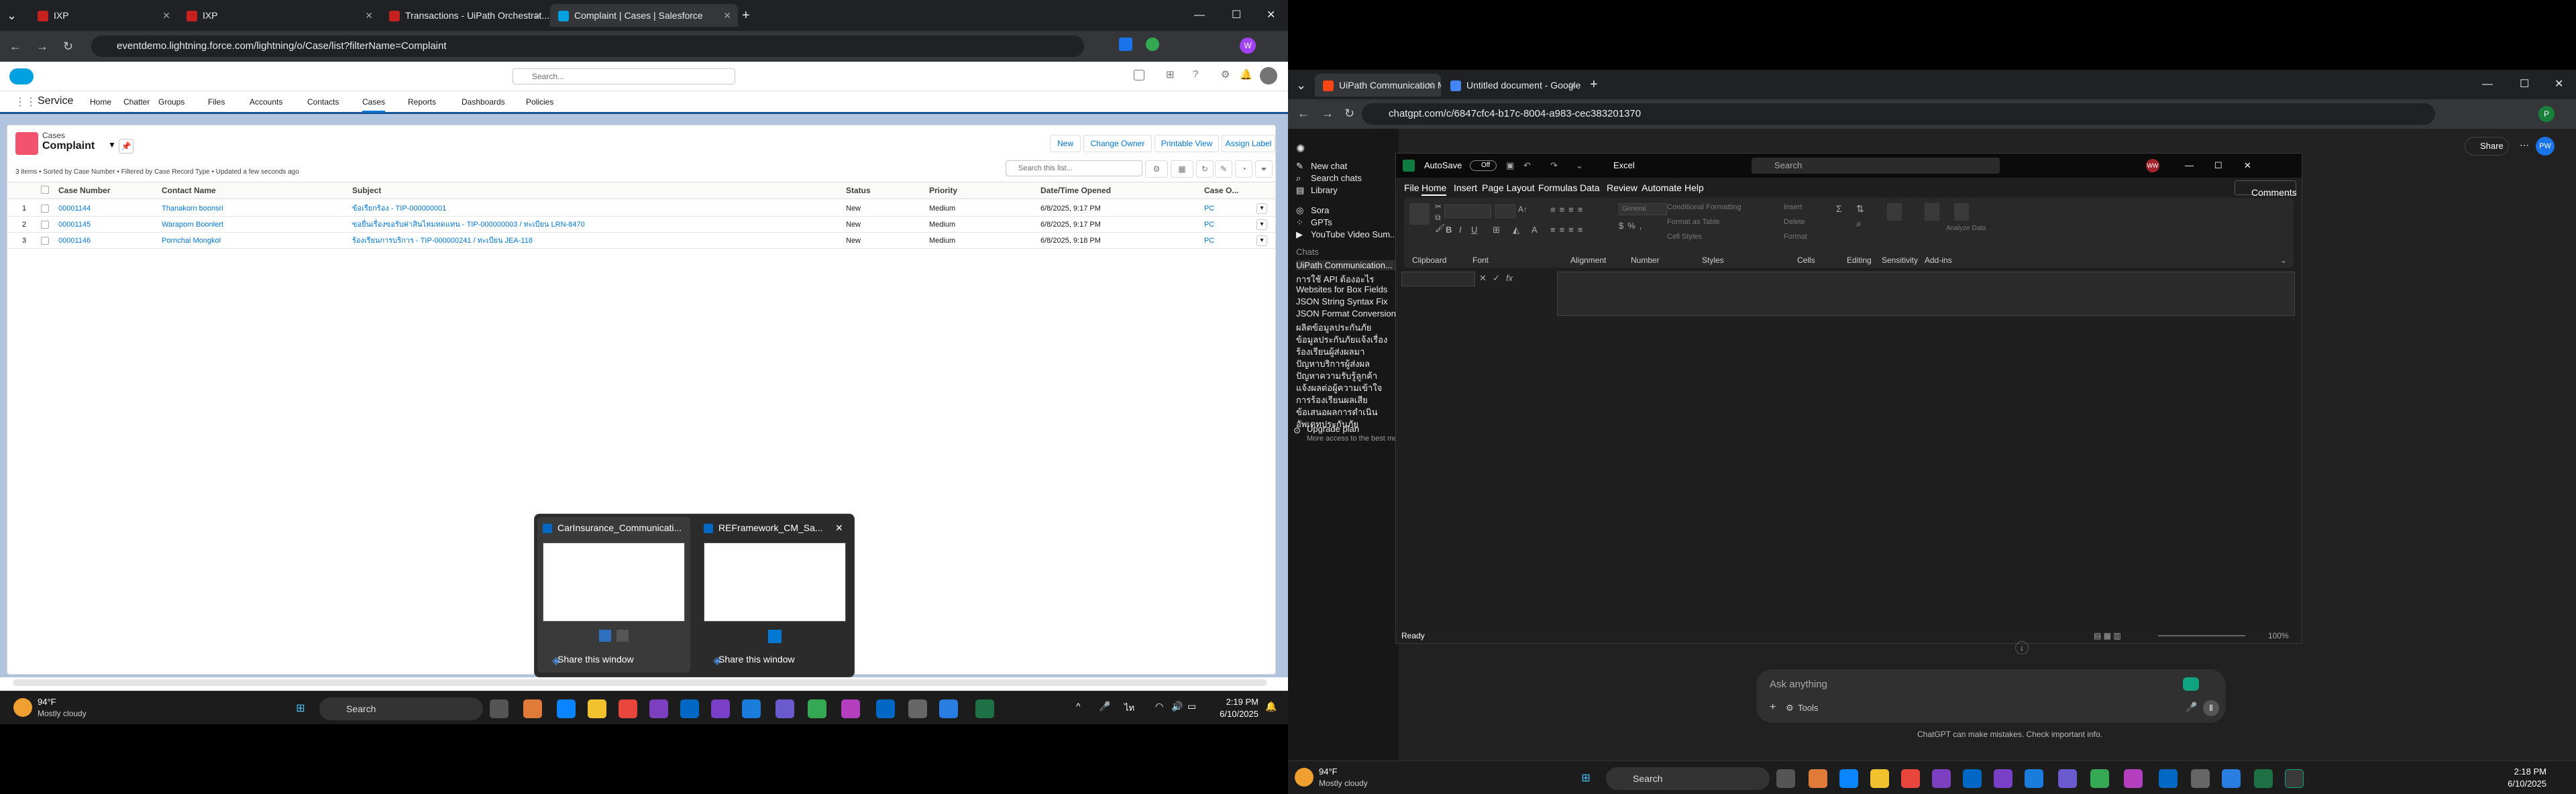  I want to click on select-all-checkbox, so click(45, 190).